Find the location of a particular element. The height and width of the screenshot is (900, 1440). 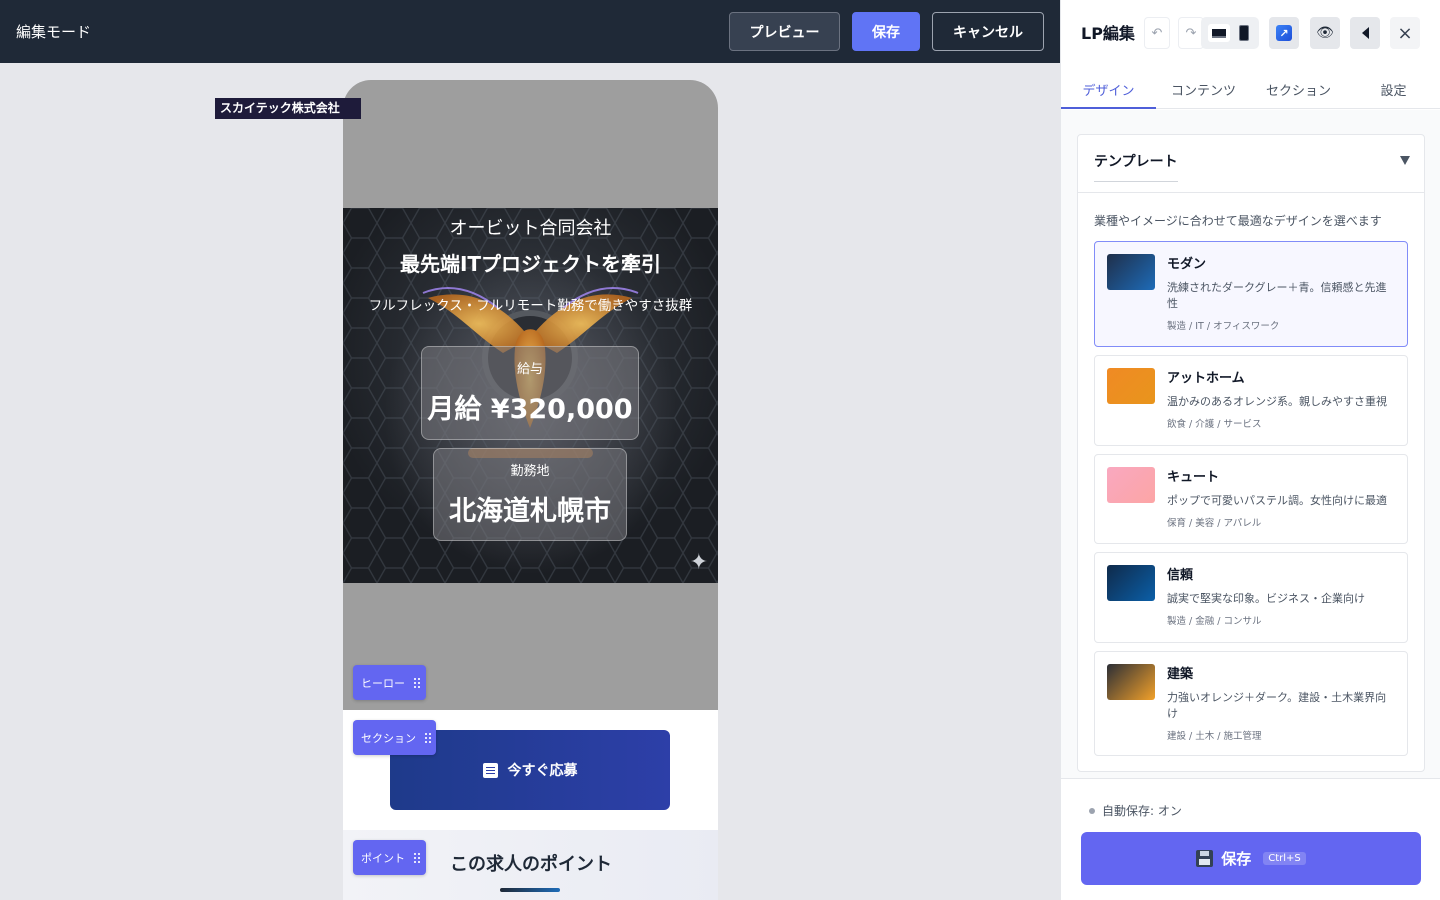

section-chip-section: セクション is located at coordinates (394, 737).